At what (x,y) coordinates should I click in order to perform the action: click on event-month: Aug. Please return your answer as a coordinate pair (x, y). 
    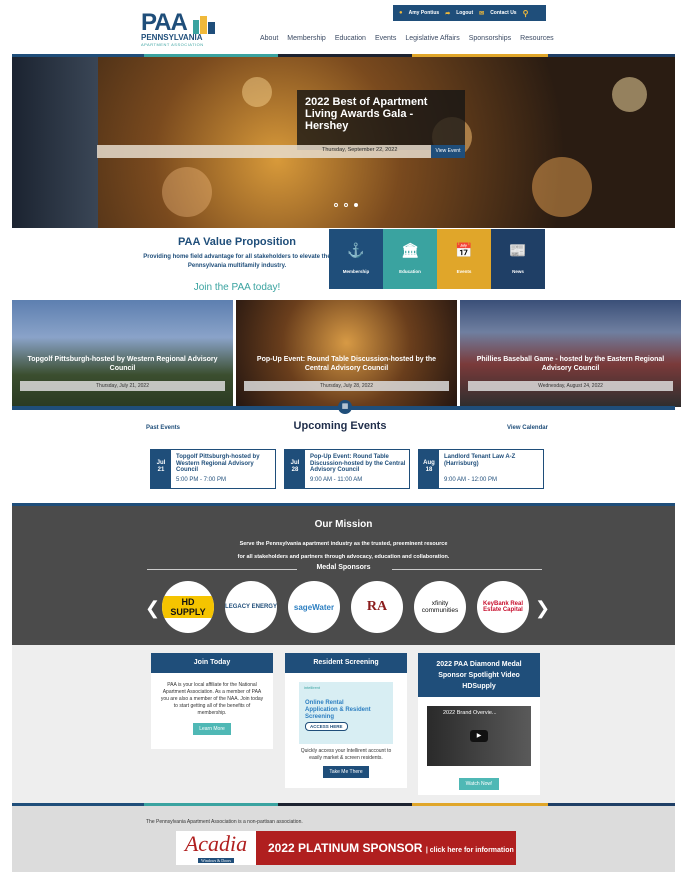
    Looking at the image, I should click on (429, 463).